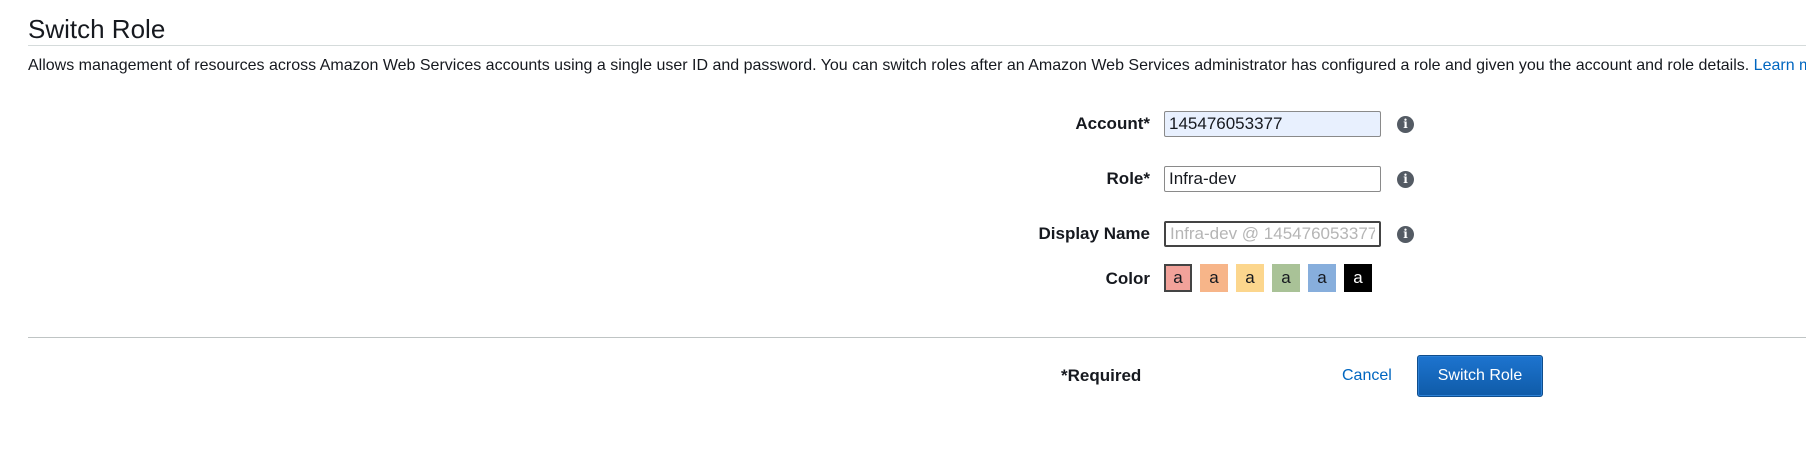 This screenshot has height=459, width=1806. I want to click on page-title: Switch Role, so click(97, 29).